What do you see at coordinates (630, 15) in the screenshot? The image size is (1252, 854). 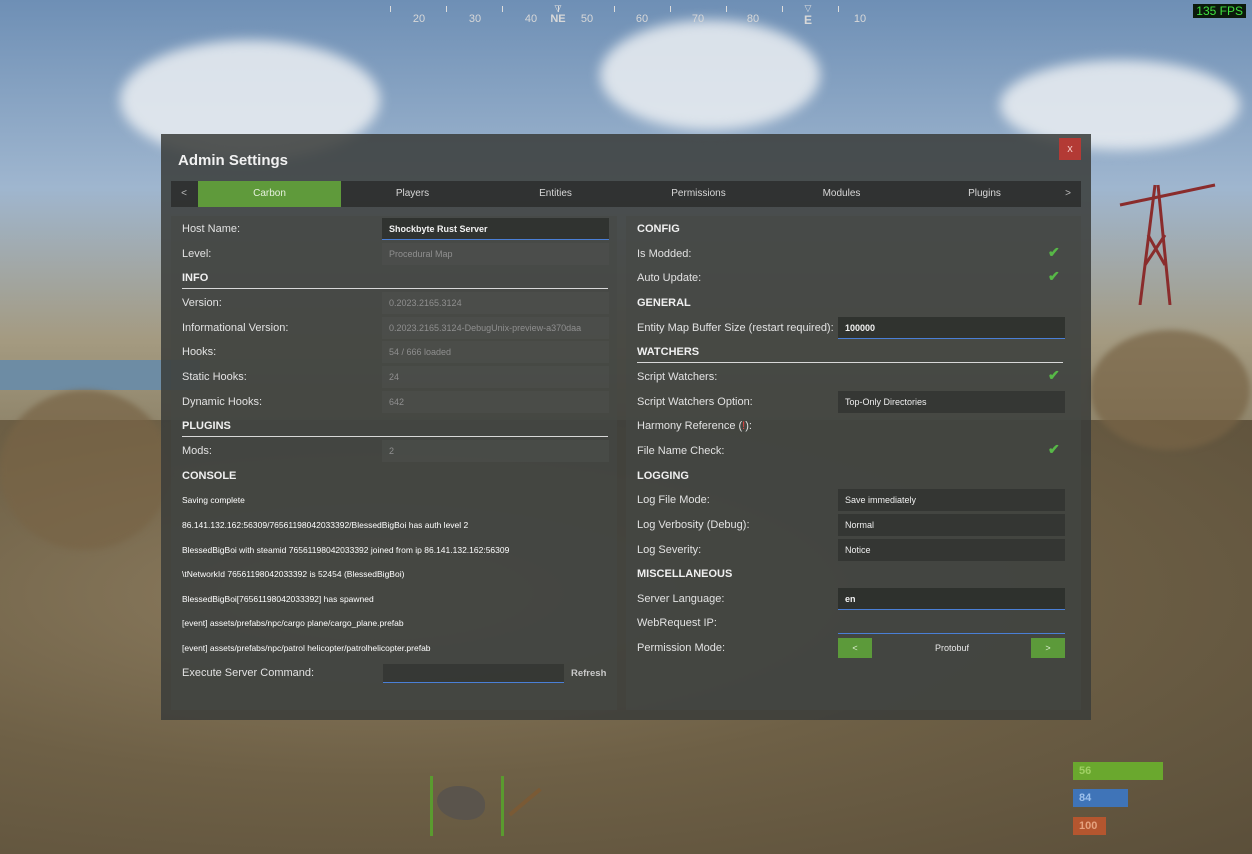 I see `compass-bar: 20 30 40 ▽ NE 50 60 70 80 ▽ E 10` at bounding box center [630, 15].